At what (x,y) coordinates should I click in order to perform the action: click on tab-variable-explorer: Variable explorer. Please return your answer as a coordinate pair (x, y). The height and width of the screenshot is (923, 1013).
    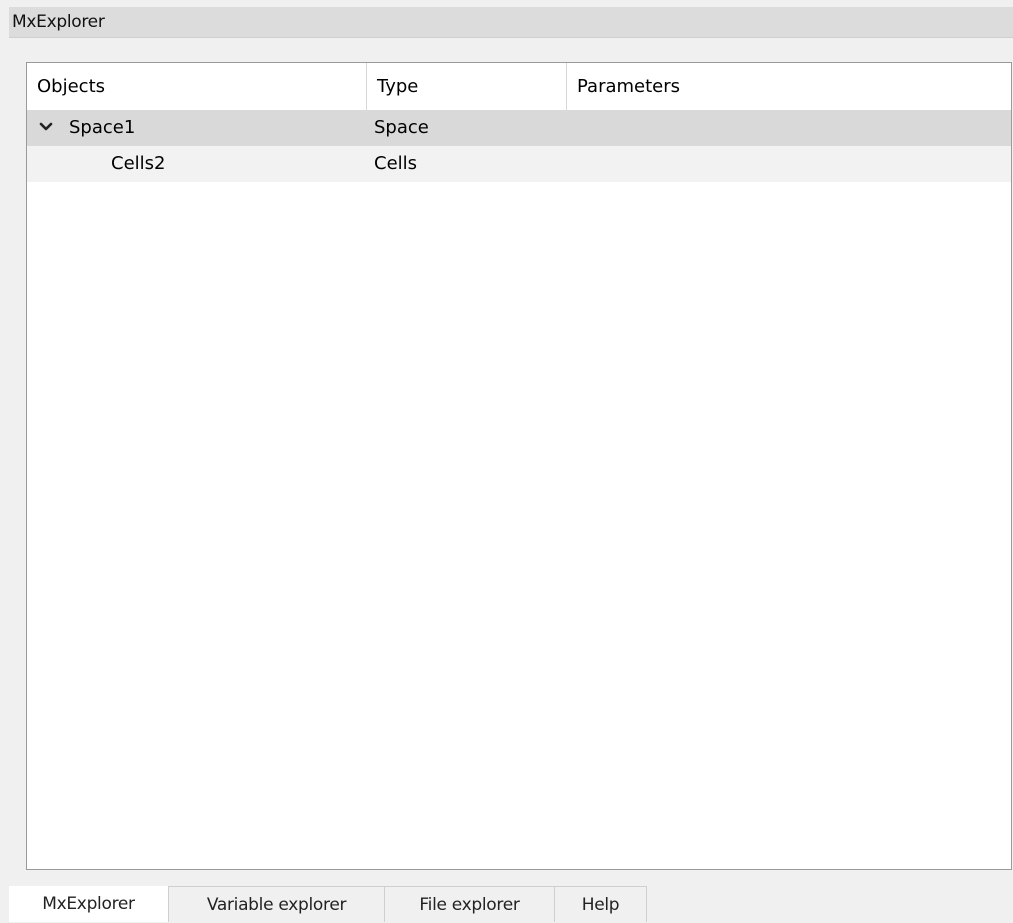
    Looking at the image, I should click on (277, 904).